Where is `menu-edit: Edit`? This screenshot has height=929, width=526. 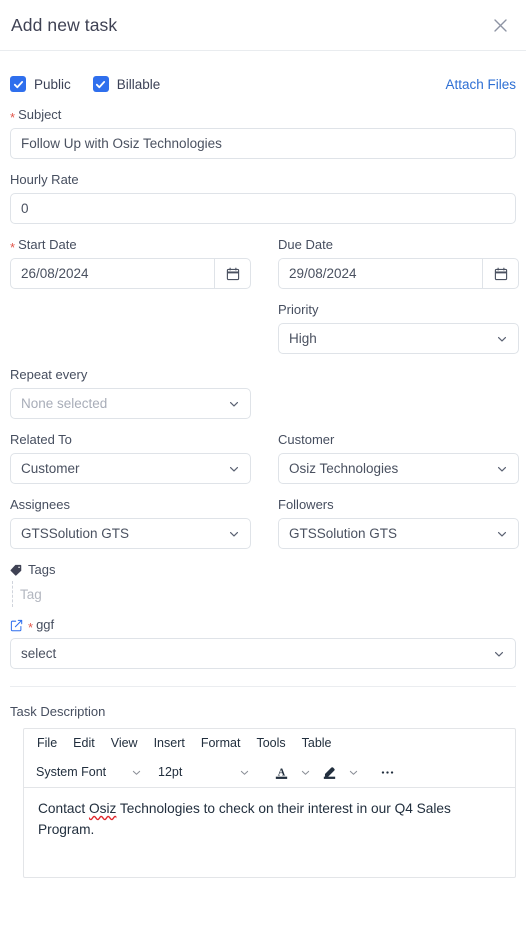
menu-edit: Edit is located at coordinates (84, 743).